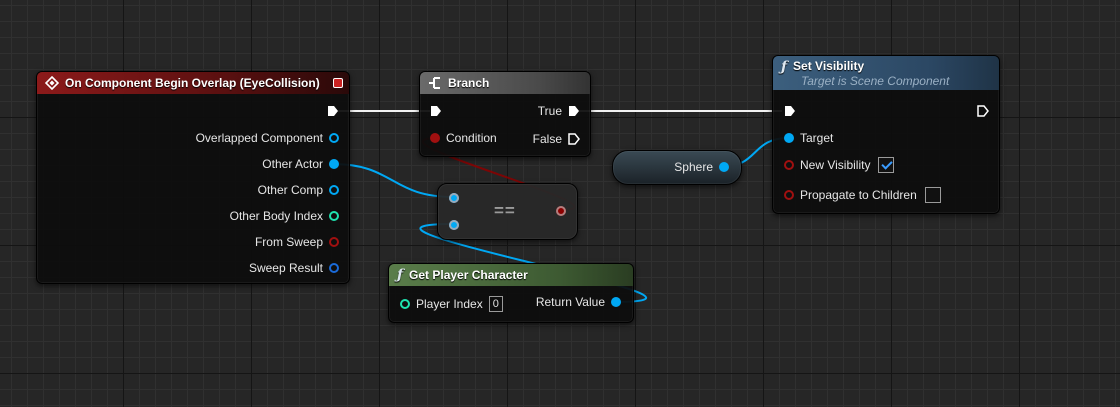 This screenshot has height=407, width=1120. What do you see at coordinates (292, 164) in the screenshot?
I see `pin-label-other-actor: Other Actor` at bounding box center [292, 164].